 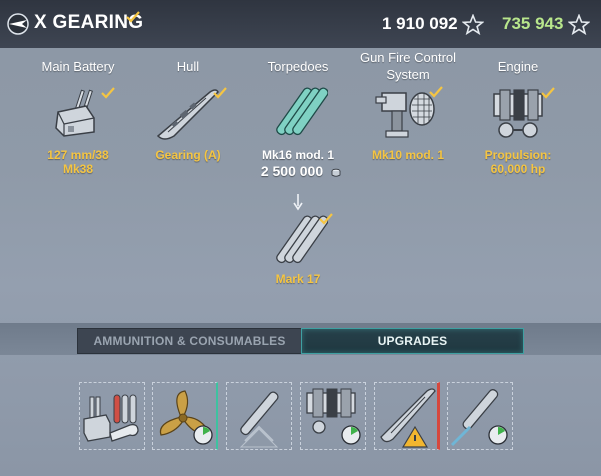 I want to click on module-main-battery: Main Battery 127 mm/38 Mk38, so click(x=78, y=118).